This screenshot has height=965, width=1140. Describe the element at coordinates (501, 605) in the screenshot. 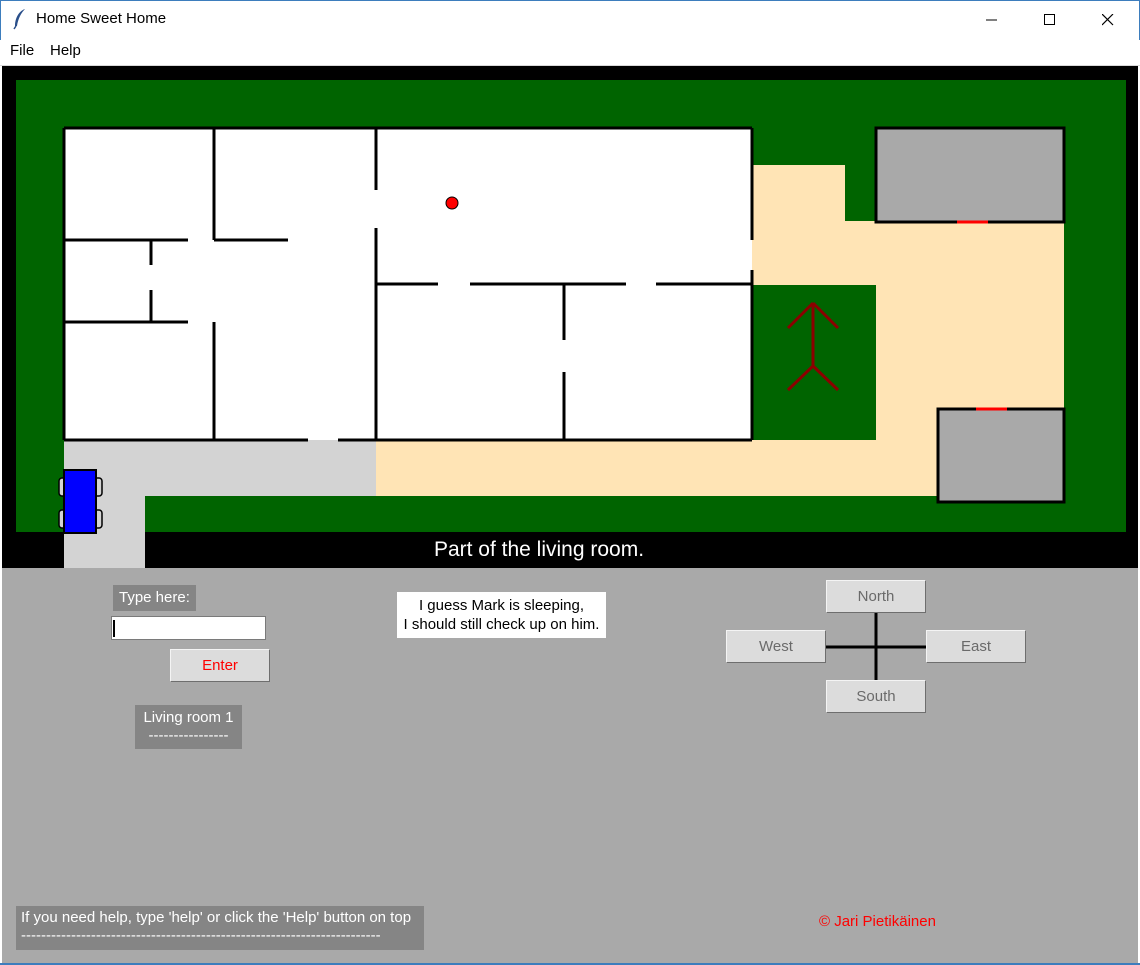

I see `narration-line-1: I guess Mark is sleeping,` at that location.